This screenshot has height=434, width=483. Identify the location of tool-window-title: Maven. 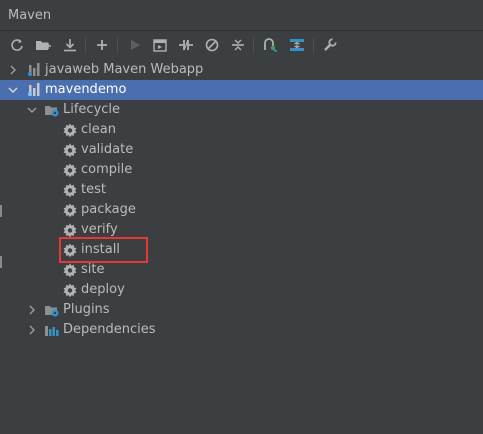
(30, 15).